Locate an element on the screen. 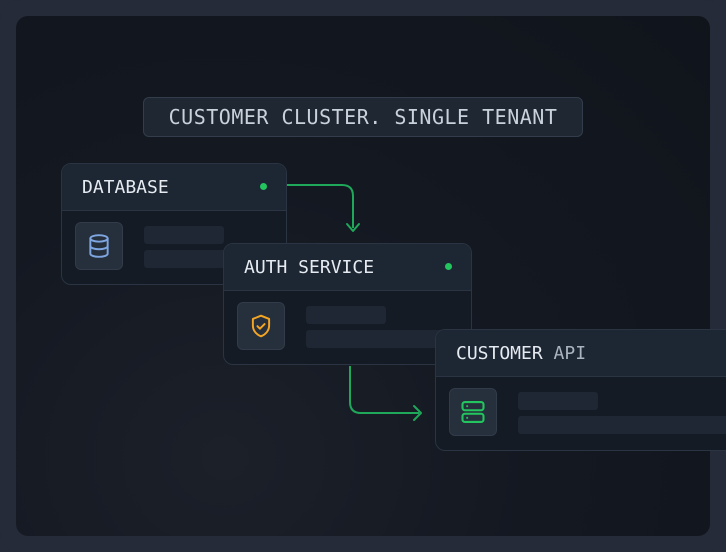 The image size is (726, 552). node-card-header: CUSTOMER API is located at coordinates (581, 353).